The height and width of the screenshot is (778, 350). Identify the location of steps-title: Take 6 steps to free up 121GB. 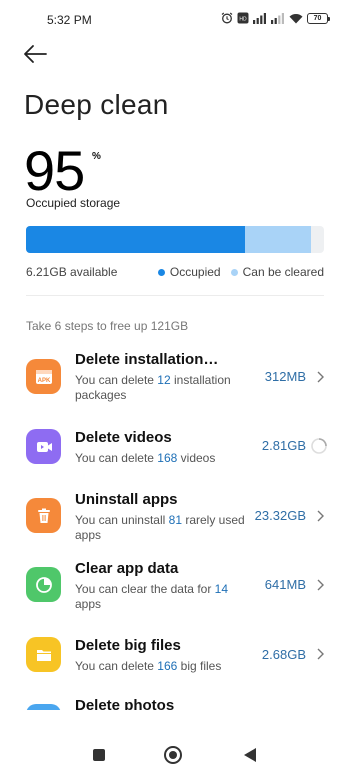
(107, 326).